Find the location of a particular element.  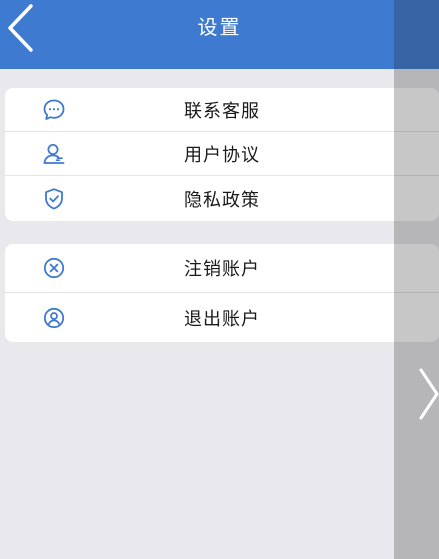

settings-item-label: 注销账户 is located at coordinates (222, 269).